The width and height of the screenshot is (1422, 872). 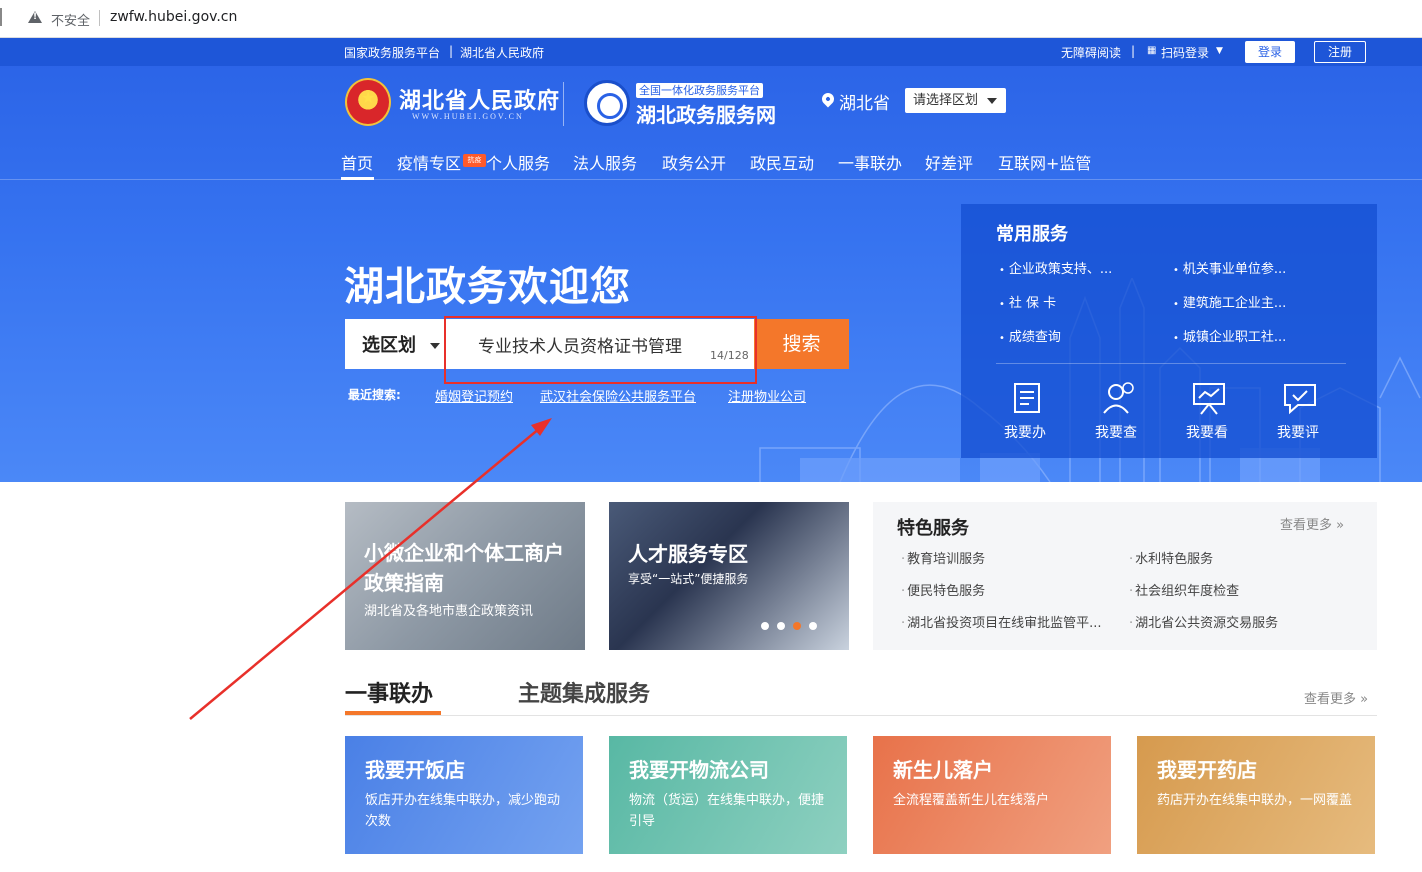 I want to click on national-platform-link: 国家政务服务平台, so click(x=392, y=52).